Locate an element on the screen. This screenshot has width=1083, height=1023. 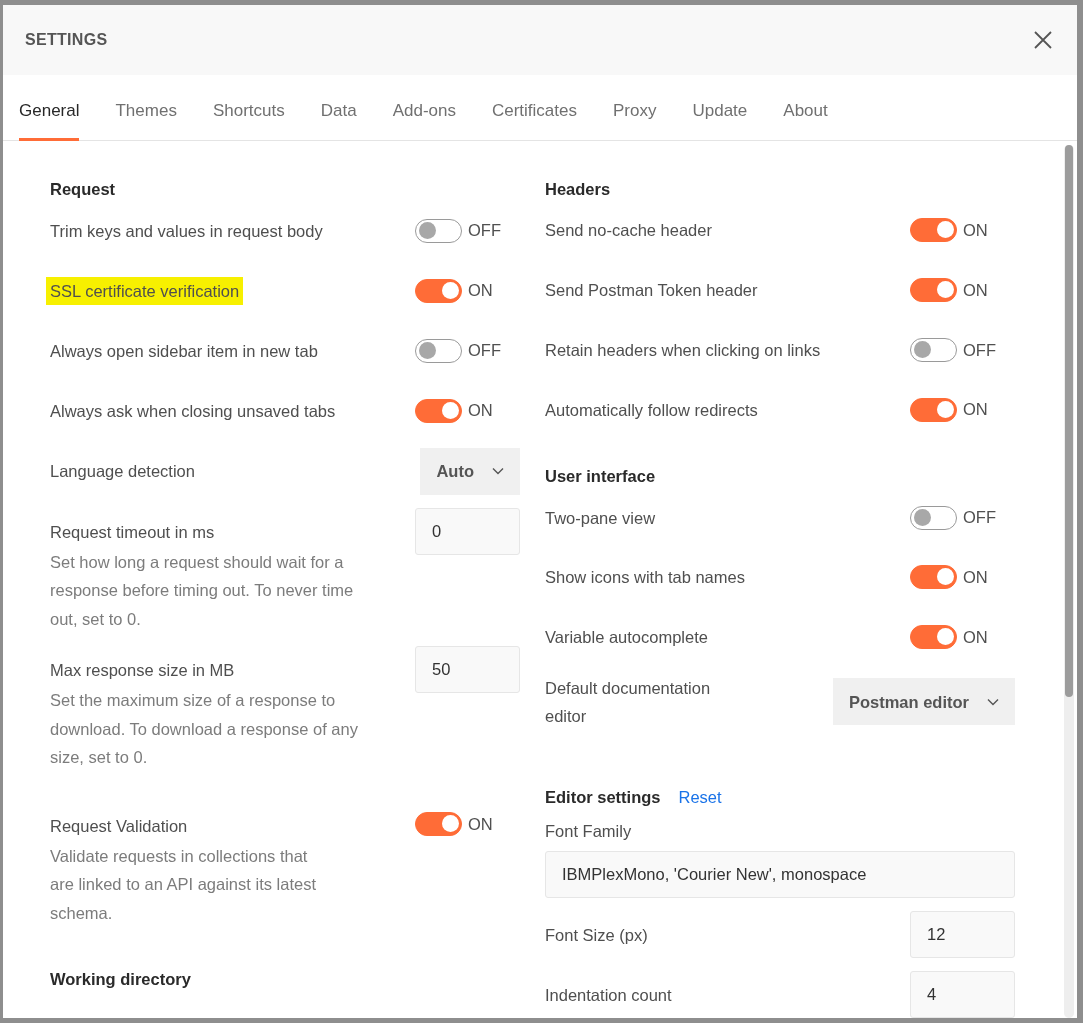
number-field: 50 is located at coordinates (467, 669).